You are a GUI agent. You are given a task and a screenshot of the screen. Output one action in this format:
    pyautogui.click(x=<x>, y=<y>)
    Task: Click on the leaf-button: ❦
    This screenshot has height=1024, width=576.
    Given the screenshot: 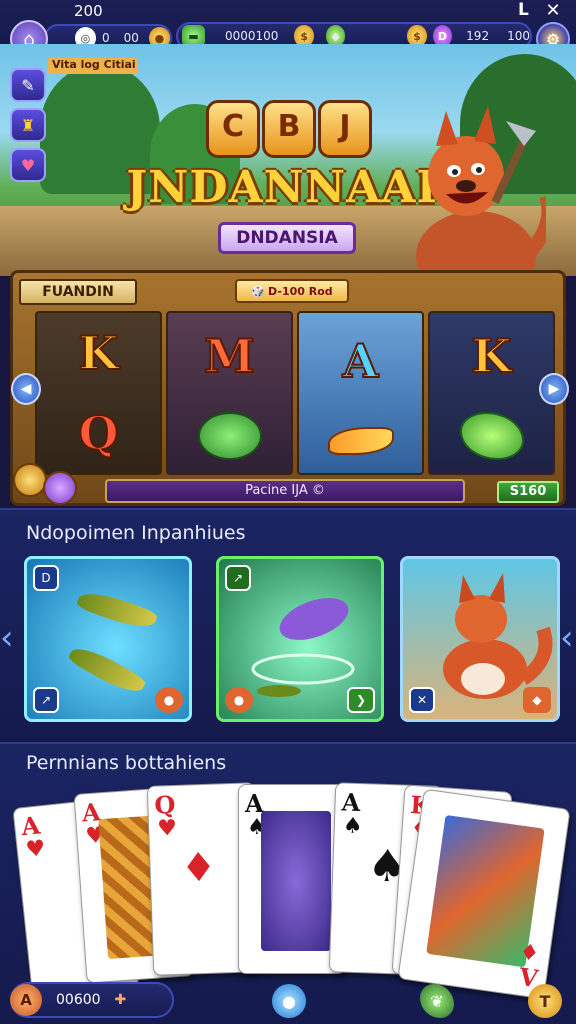 What is the action you would take?
    pyautogui.click(x=437, y=1001)
    